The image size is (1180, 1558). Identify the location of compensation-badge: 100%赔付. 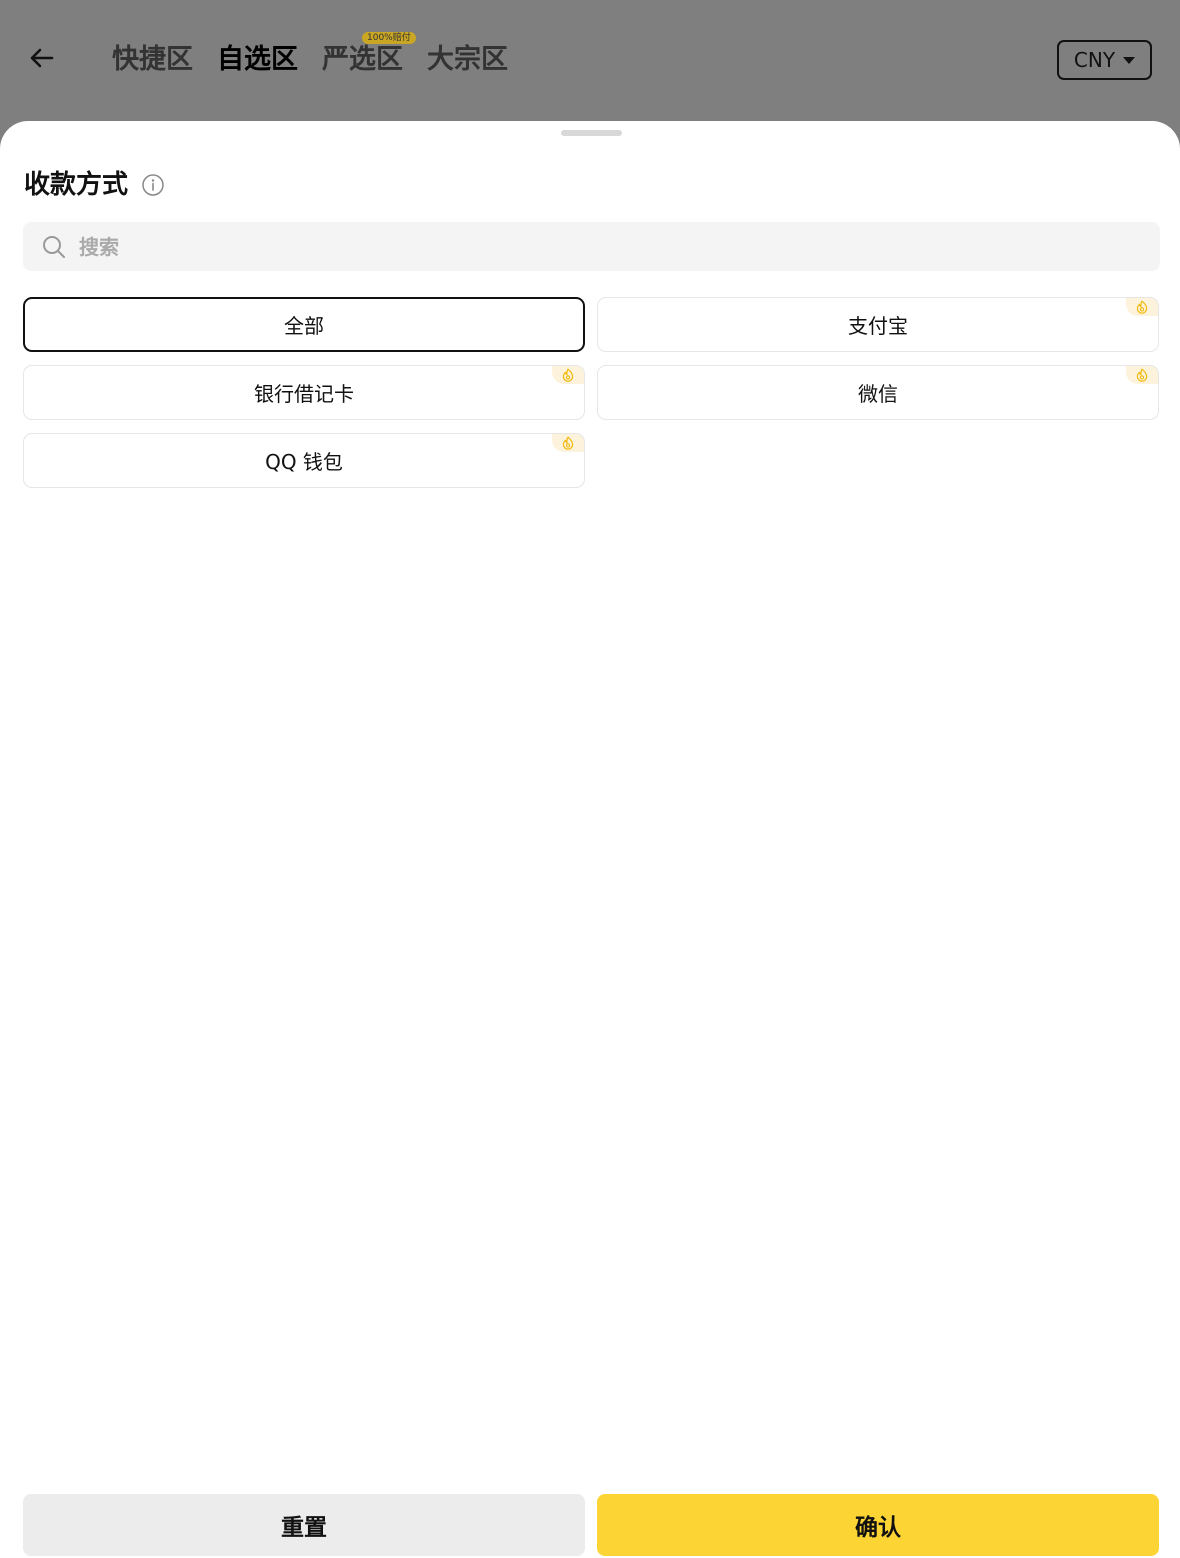
(389, 38).